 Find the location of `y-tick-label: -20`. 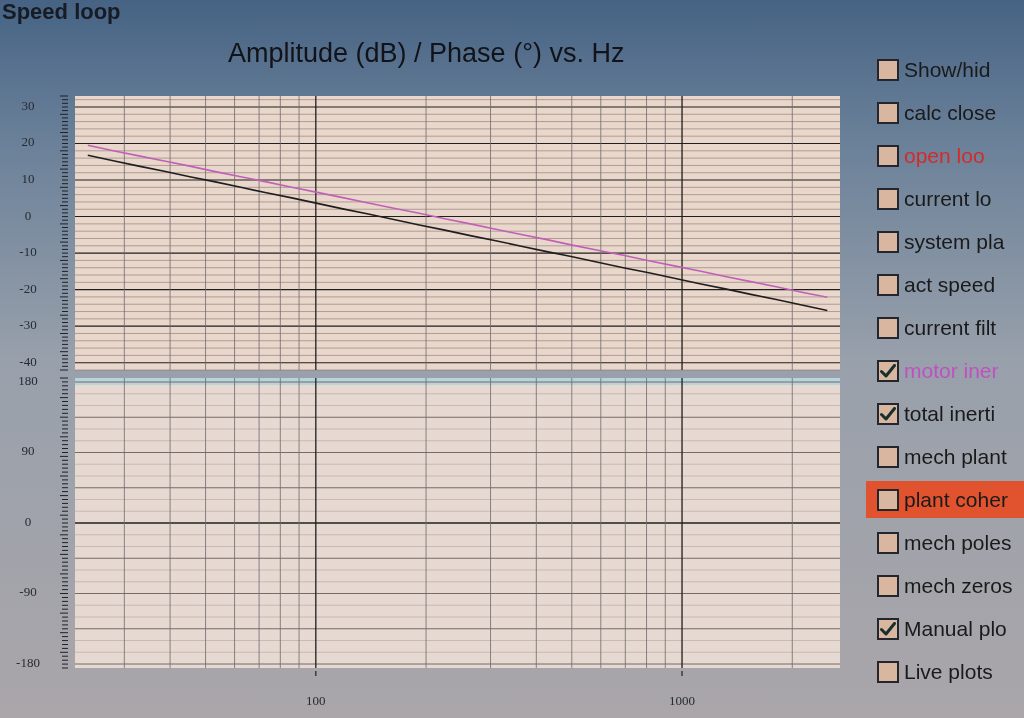

y-tick-label: -20 is located at coordinates (28, 288).